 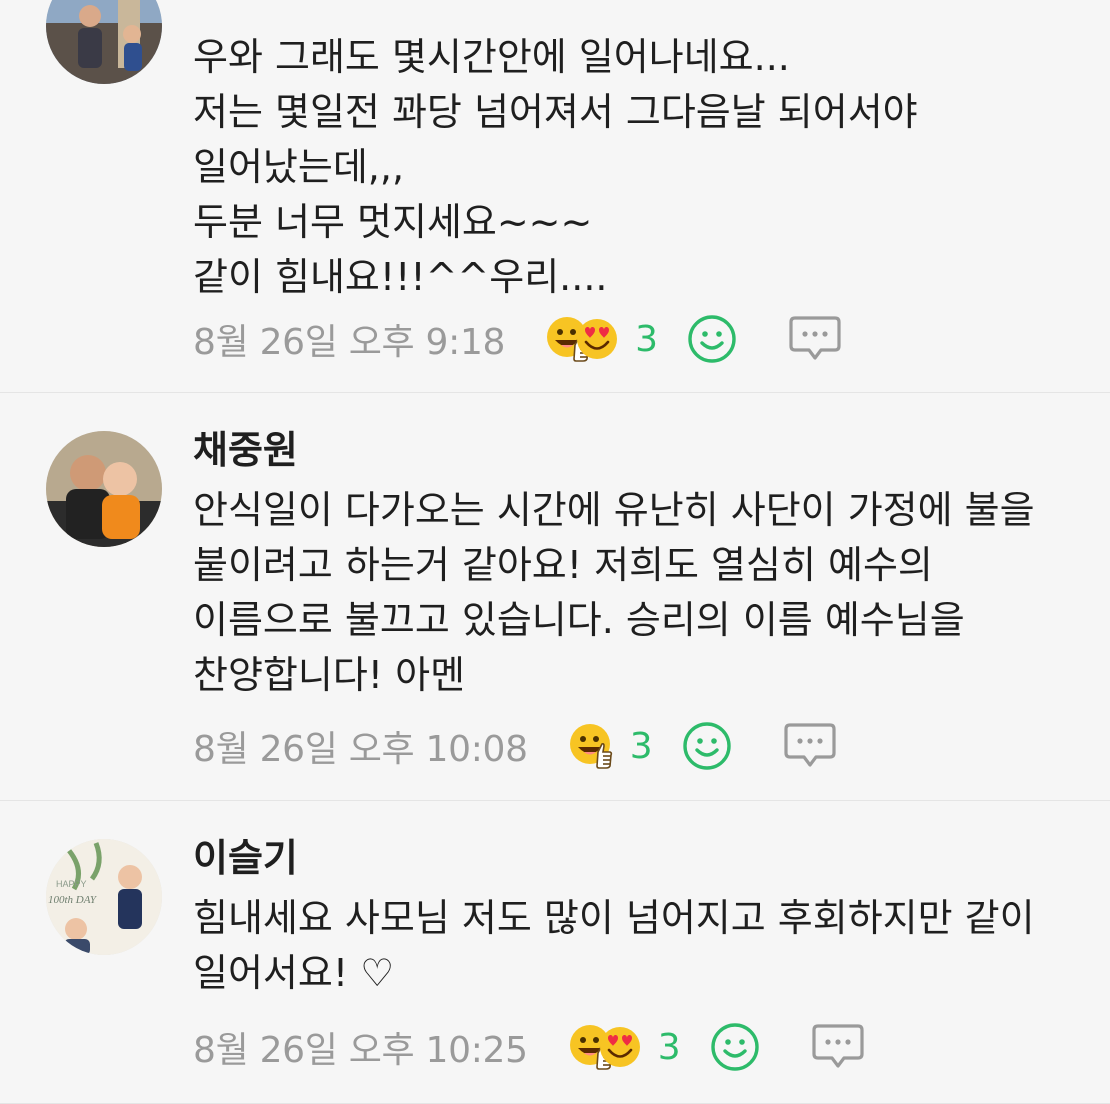 I want to click on comment-meta: 8월 26일 오후 9:18 3, so click(x=517, y=339).